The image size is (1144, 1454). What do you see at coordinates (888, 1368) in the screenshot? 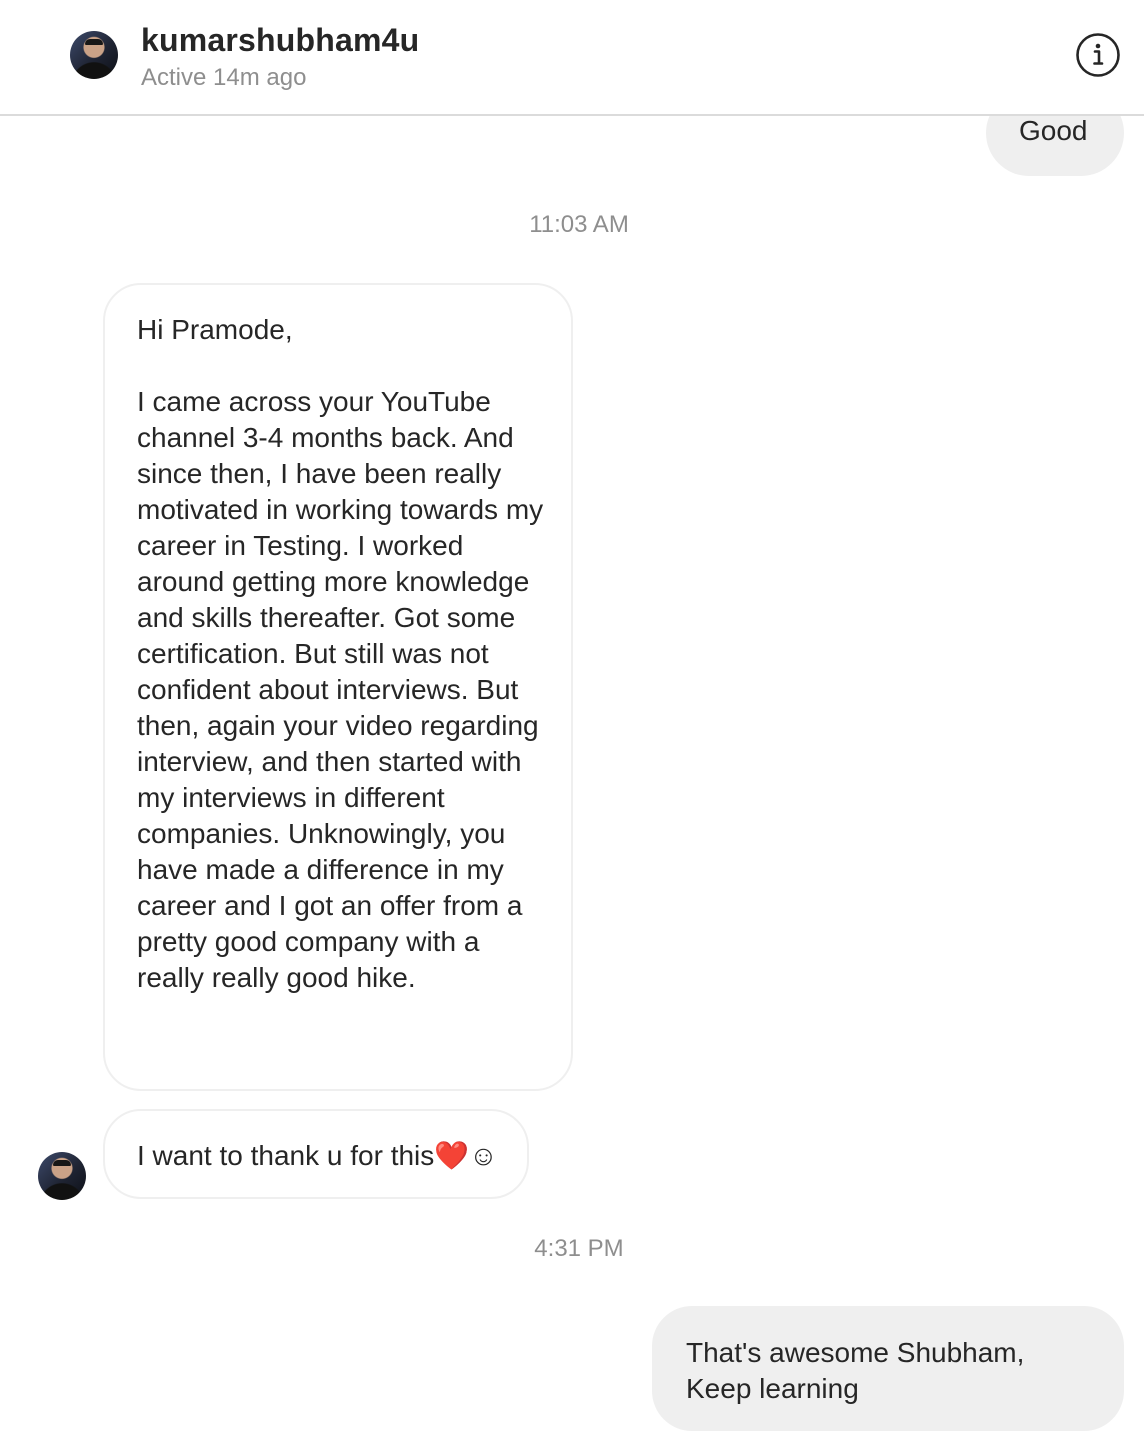
I see `outgoing-message: That's awesome Shubham, Keep learning` at bounding box center [888, 1368].